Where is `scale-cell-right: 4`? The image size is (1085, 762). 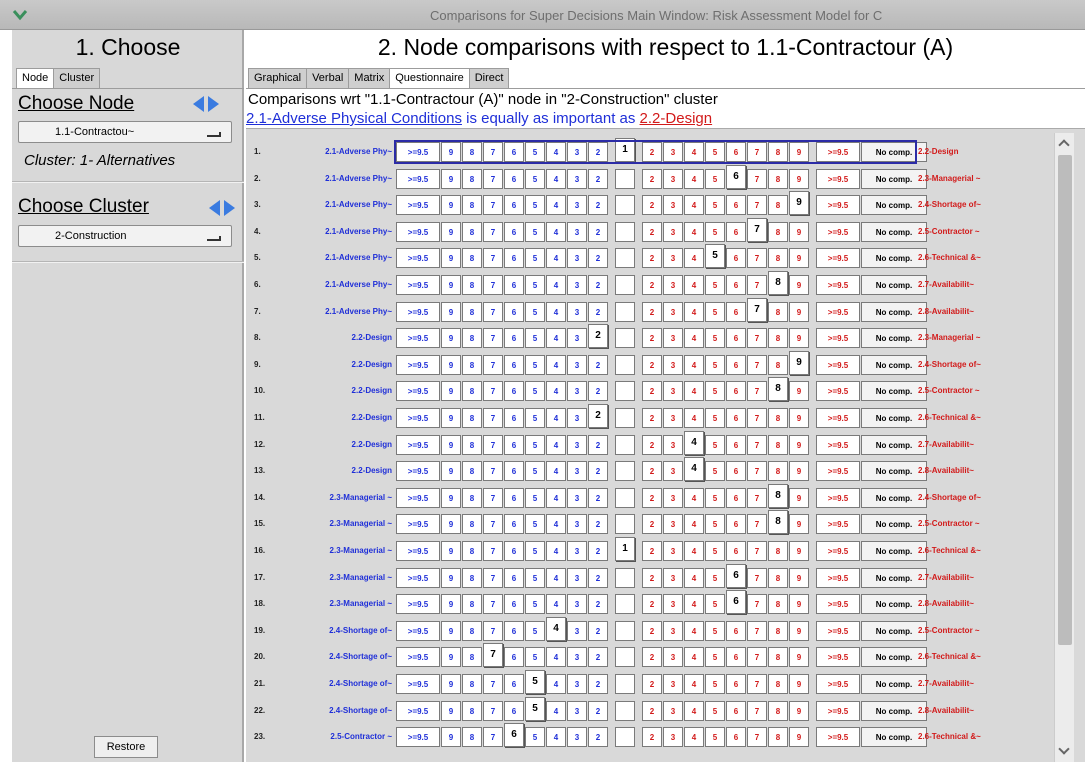
scale-cell-right: 4 is located at coordinates (694, 205).